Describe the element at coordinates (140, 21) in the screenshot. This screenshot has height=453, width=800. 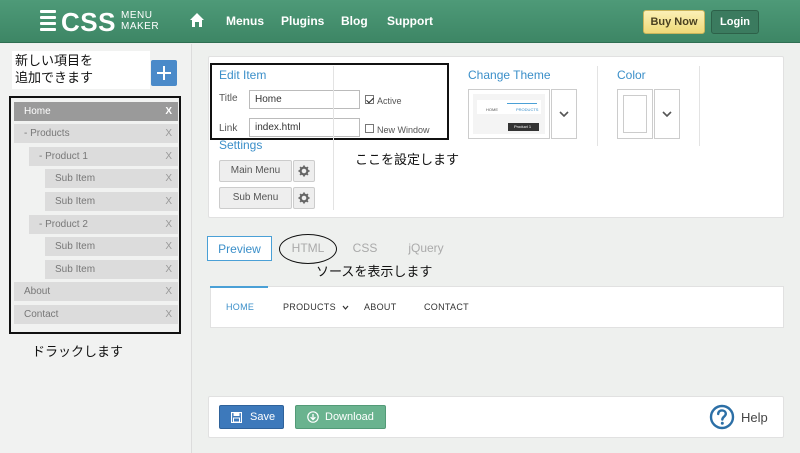
I see `logo-subtext: MENU MAKER` at that location.